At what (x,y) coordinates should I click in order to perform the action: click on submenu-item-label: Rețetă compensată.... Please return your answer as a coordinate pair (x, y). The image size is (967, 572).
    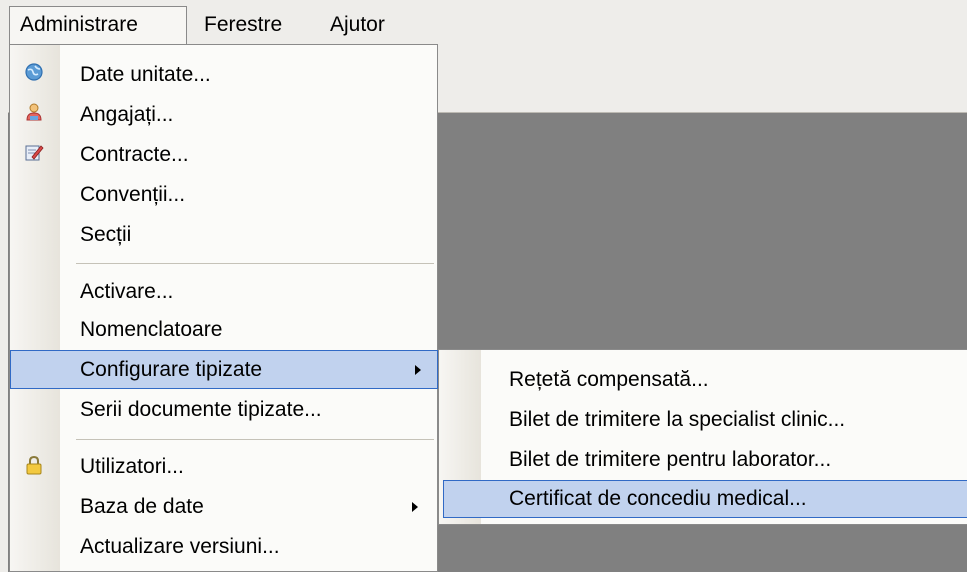
    Looking at the image, I should click on (609, 379).